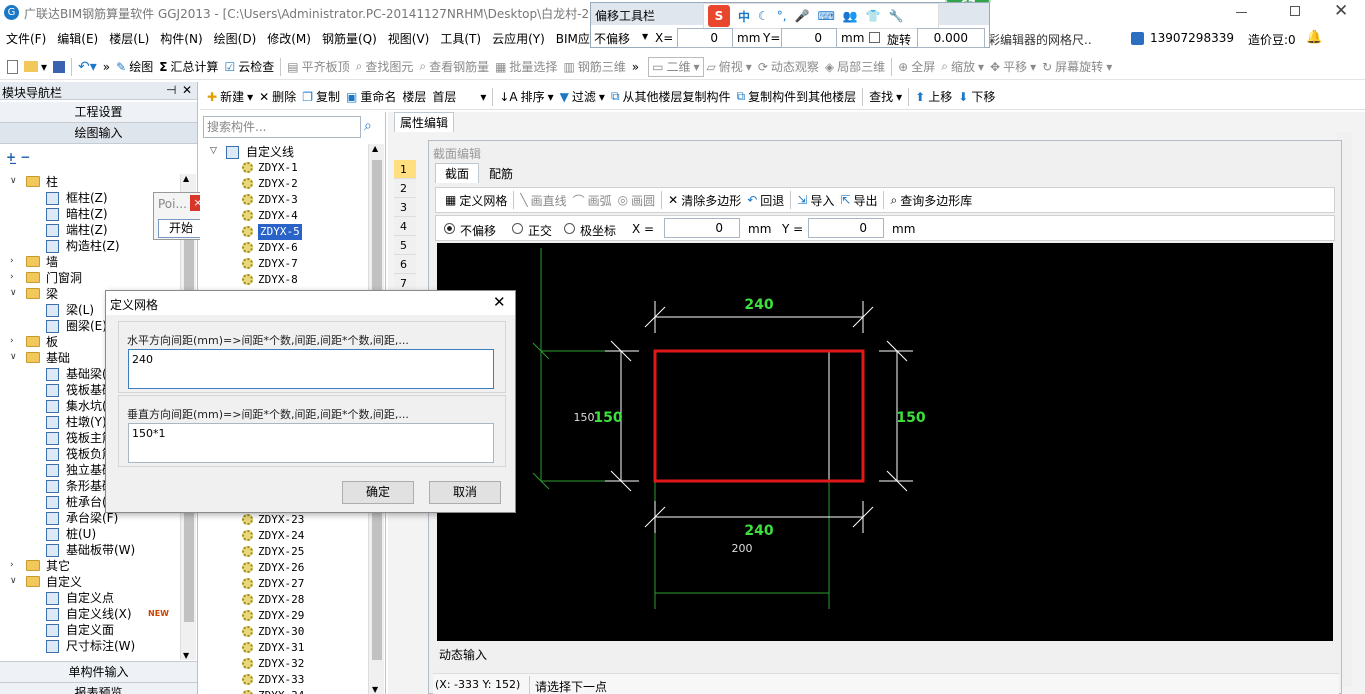 This screenshot has width=1365, height=694. Describe the element at coordinates (288, 664) in the screenshot. I see `component-item: ZDYX-32` at that location.